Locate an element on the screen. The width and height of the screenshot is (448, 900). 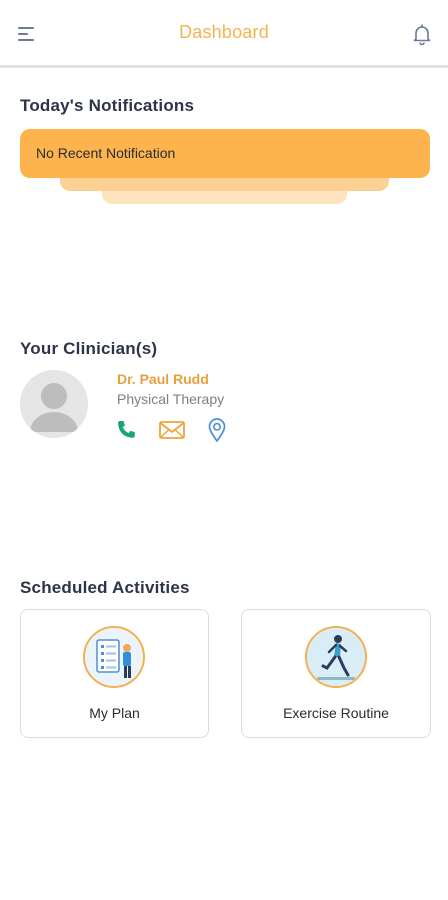
exercise-routine-card: Exercise Routine is located at coordinates (336, 673).